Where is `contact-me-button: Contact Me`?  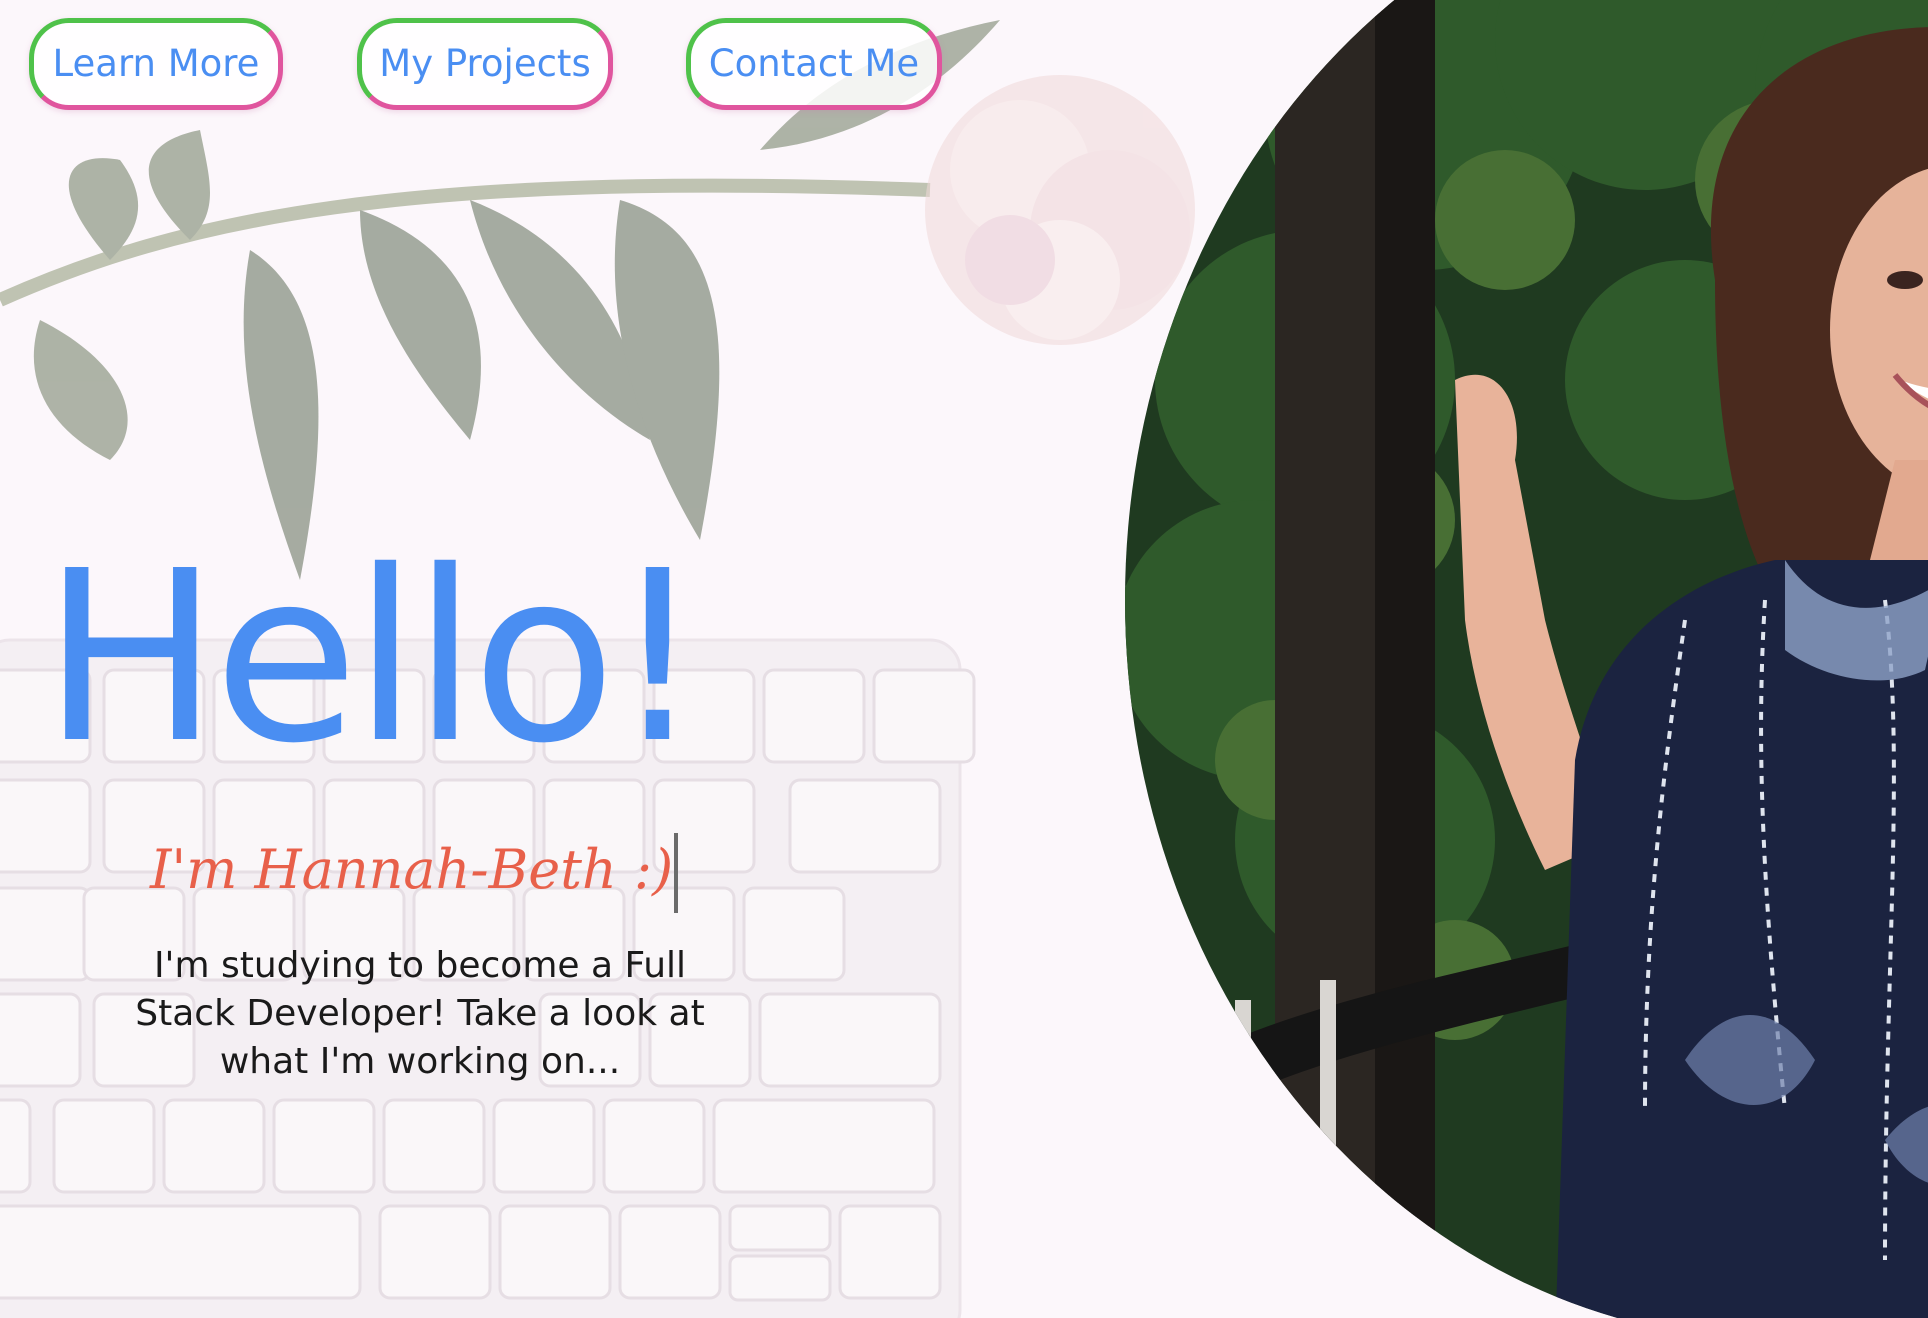
contact-me-button: Contact Me is located at coordinates (814, 64).